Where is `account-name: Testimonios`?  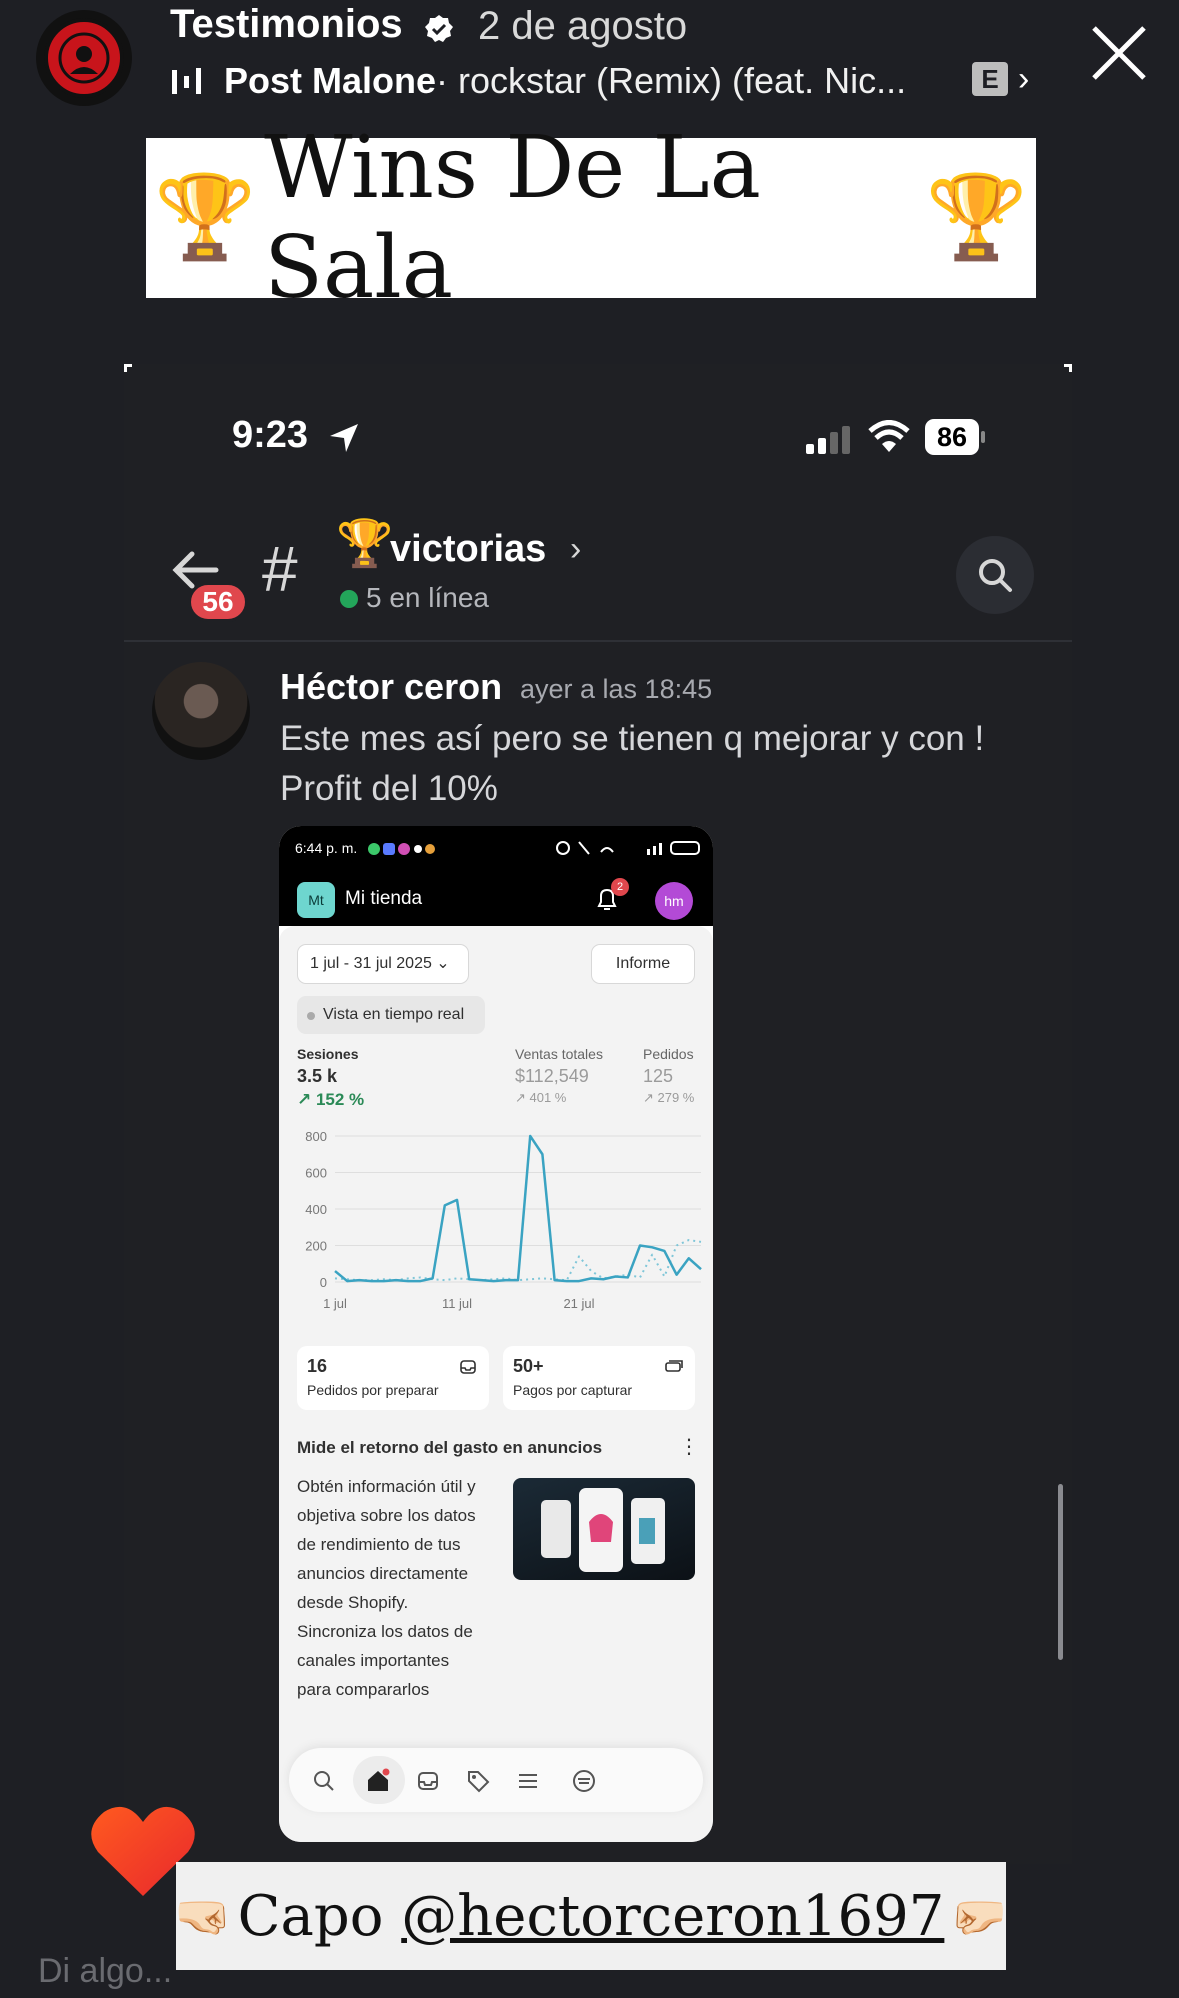 account-name: Testimonios is located at coordinates (286, 24).